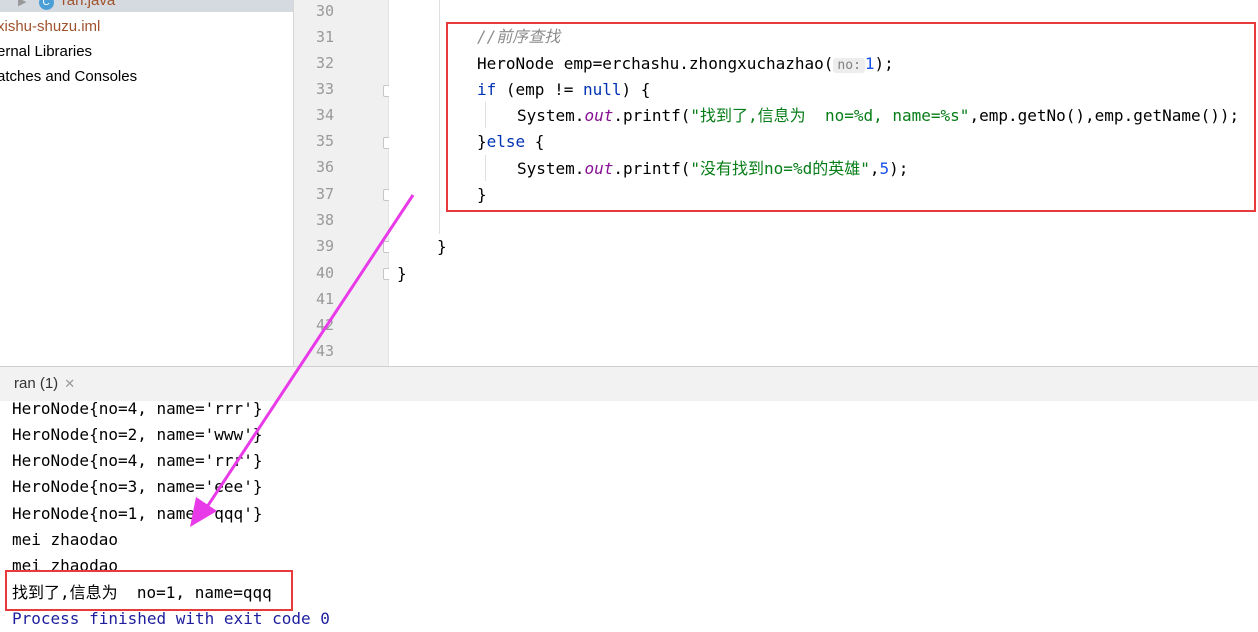 This screenshot has width=1258, height=632. I want to click on console-line: HeroNode{no=1, name='qqq'}, so click(137, 513).